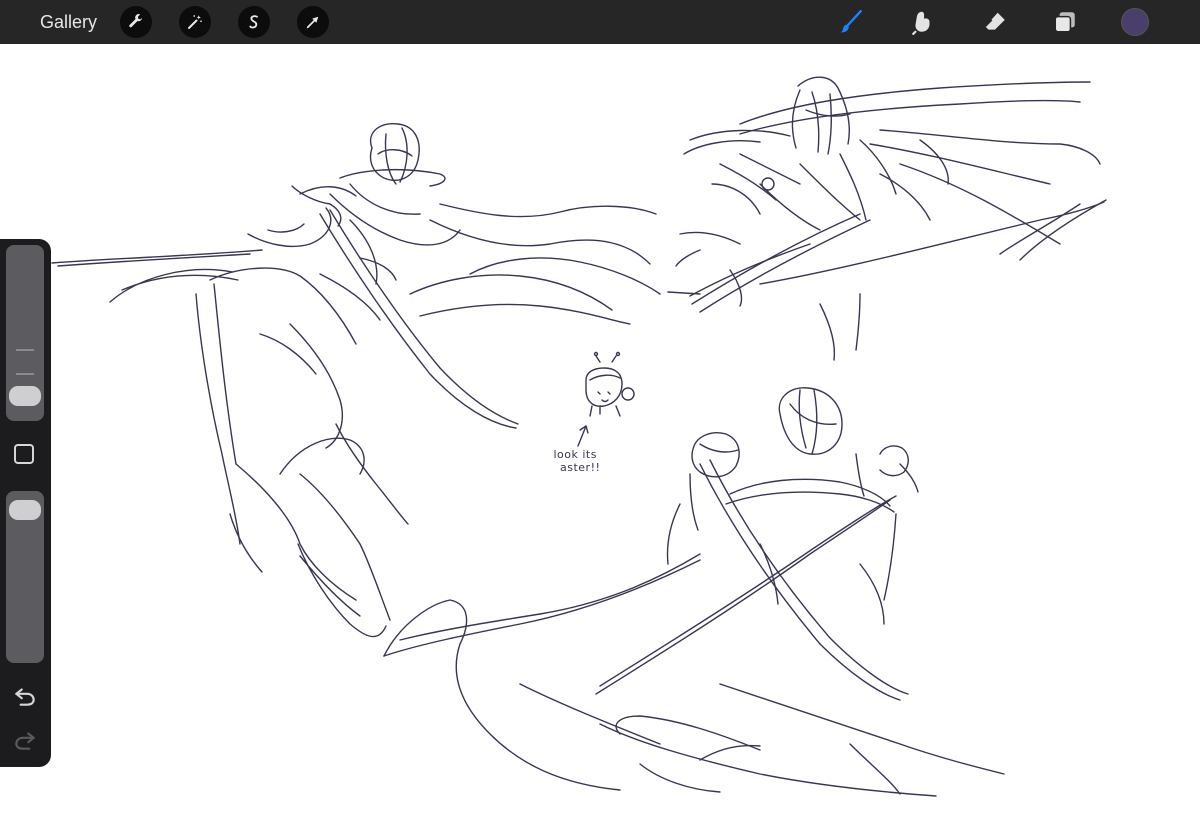 The width and height of the screenshot is (1200, 834). I want to click on redo-button, so click(25, 740).